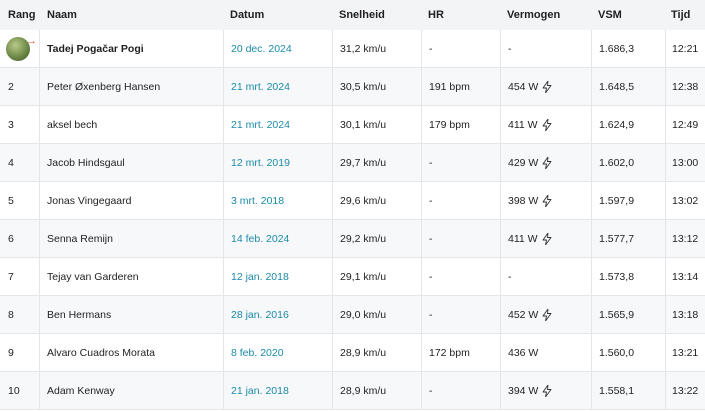  I want to click on power-wrap: 429 W, so click(530, 162).